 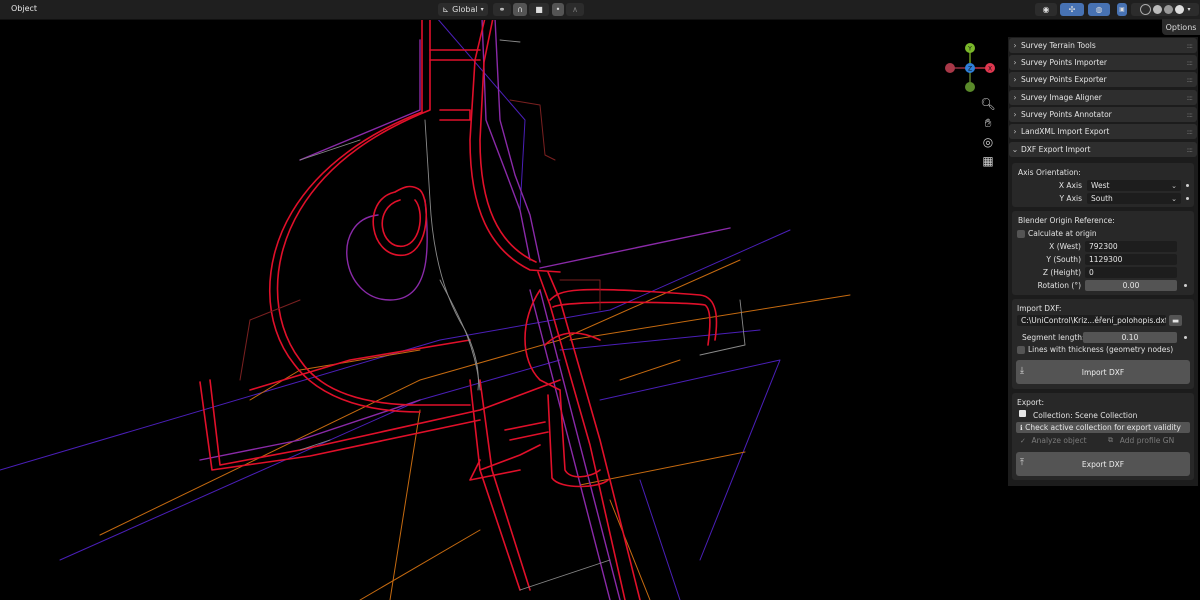 I want to click on panel-label: Survey Image Aligner, so click(x=1061, y=97).